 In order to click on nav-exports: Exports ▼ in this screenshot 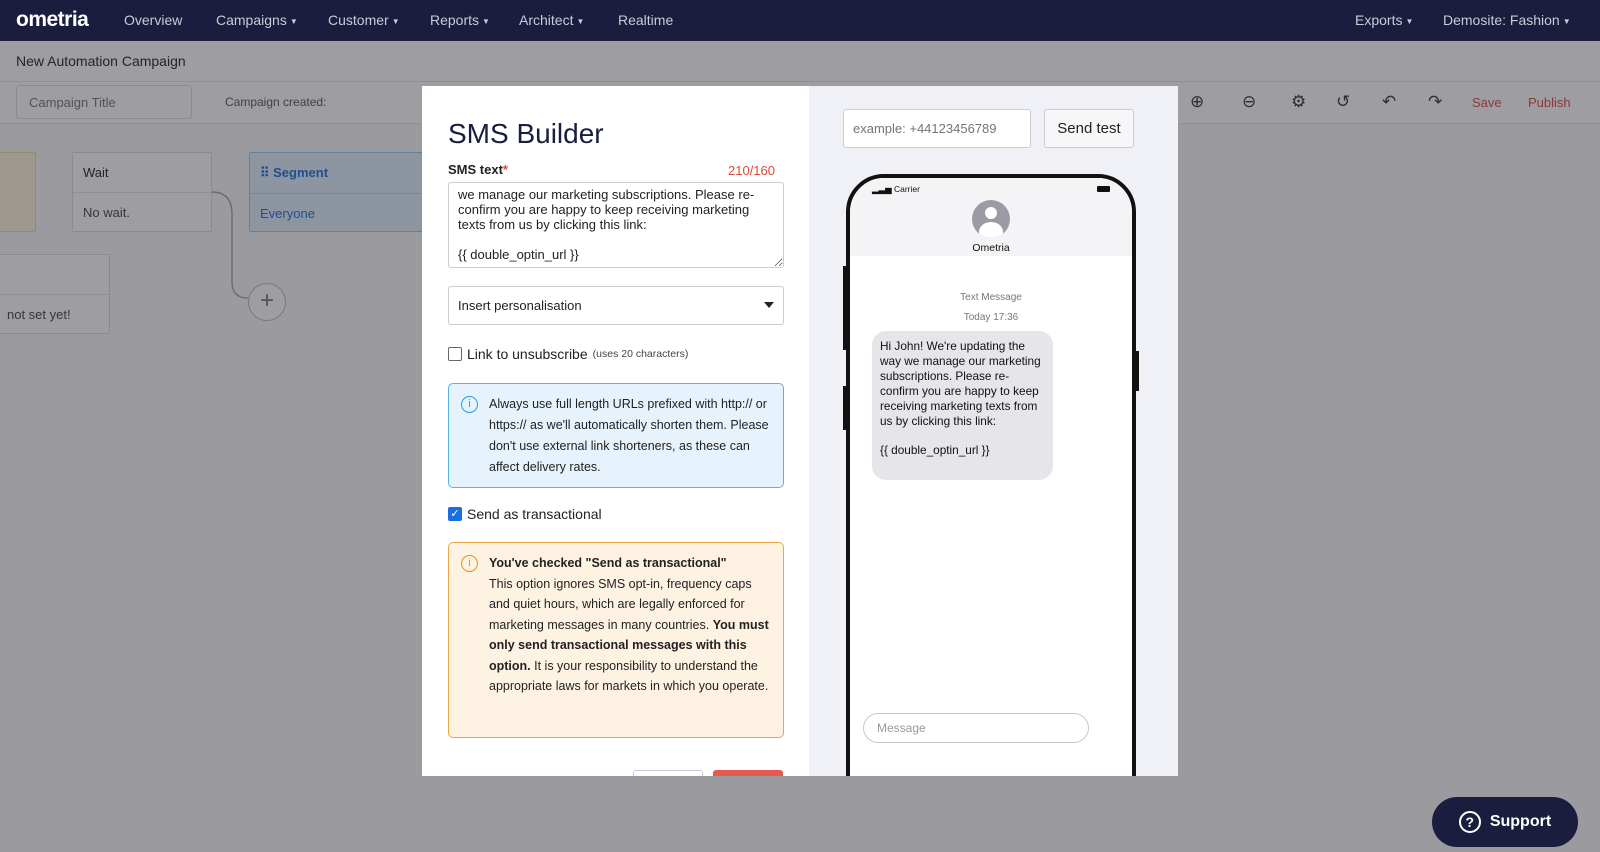, I will do `click(1384, 20)`.